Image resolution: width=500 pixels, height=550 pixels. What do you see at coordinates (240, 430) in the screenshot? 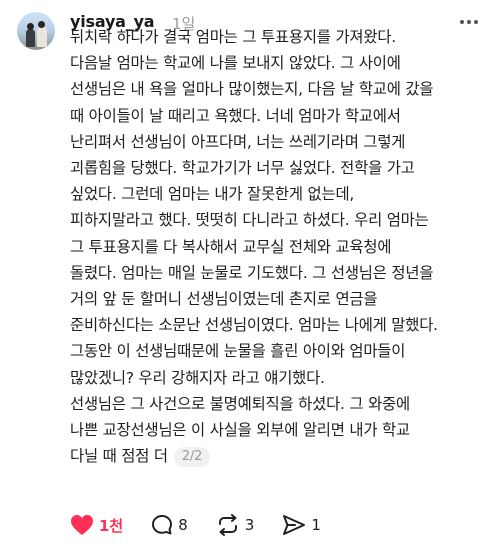
I see `post-line: 나쁜 교장선생님은 이 사실을 외부에 알리면 내가 학교` at bounding box center [240, 430].